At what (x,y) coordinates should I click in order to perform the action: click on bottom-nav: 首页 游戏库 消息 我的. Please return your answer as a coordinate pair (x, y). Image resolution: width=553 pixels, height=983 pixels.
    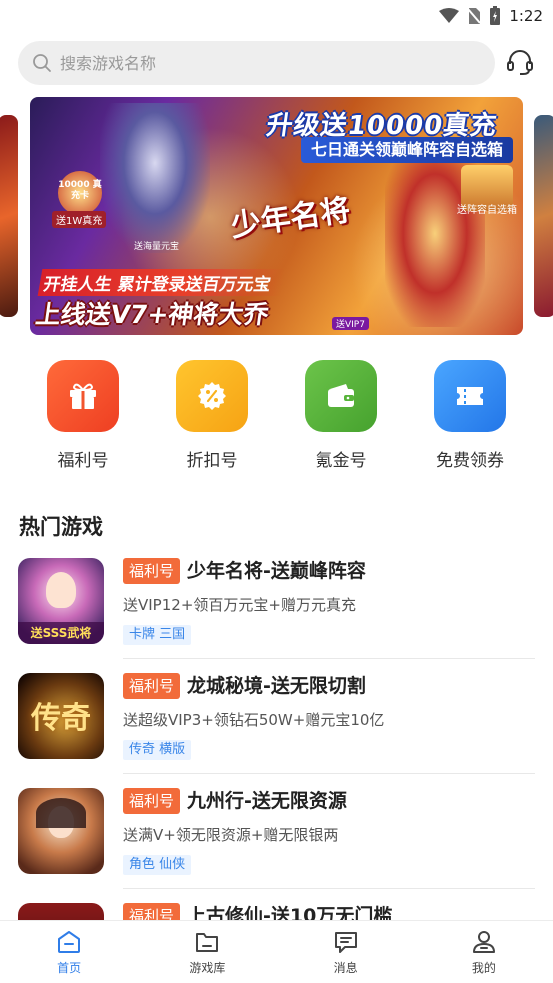
    Looking at the image, I should click on (276, 951).